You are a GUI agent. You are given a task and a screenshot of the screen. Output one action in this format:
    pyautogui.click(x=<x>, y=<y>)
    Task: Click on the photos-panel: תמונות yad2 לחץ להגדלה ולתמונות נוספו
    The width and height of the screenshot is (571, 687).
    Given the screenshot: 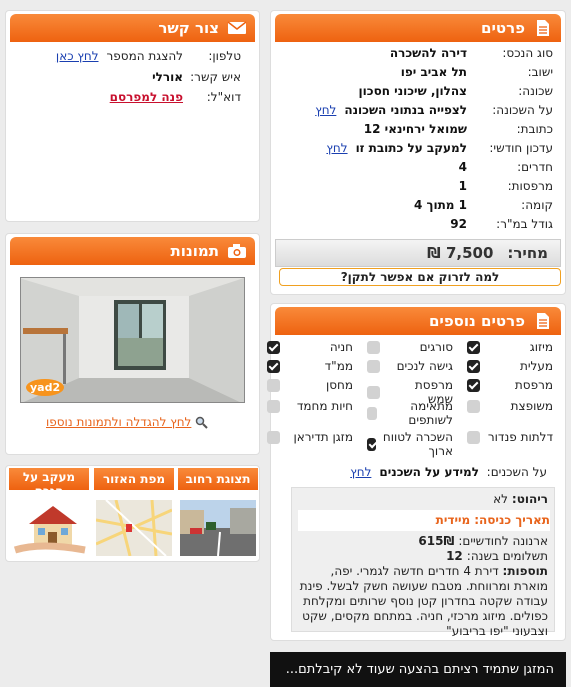 What is the action you would take?
    pyautogui.click(x=132, y=344)
    